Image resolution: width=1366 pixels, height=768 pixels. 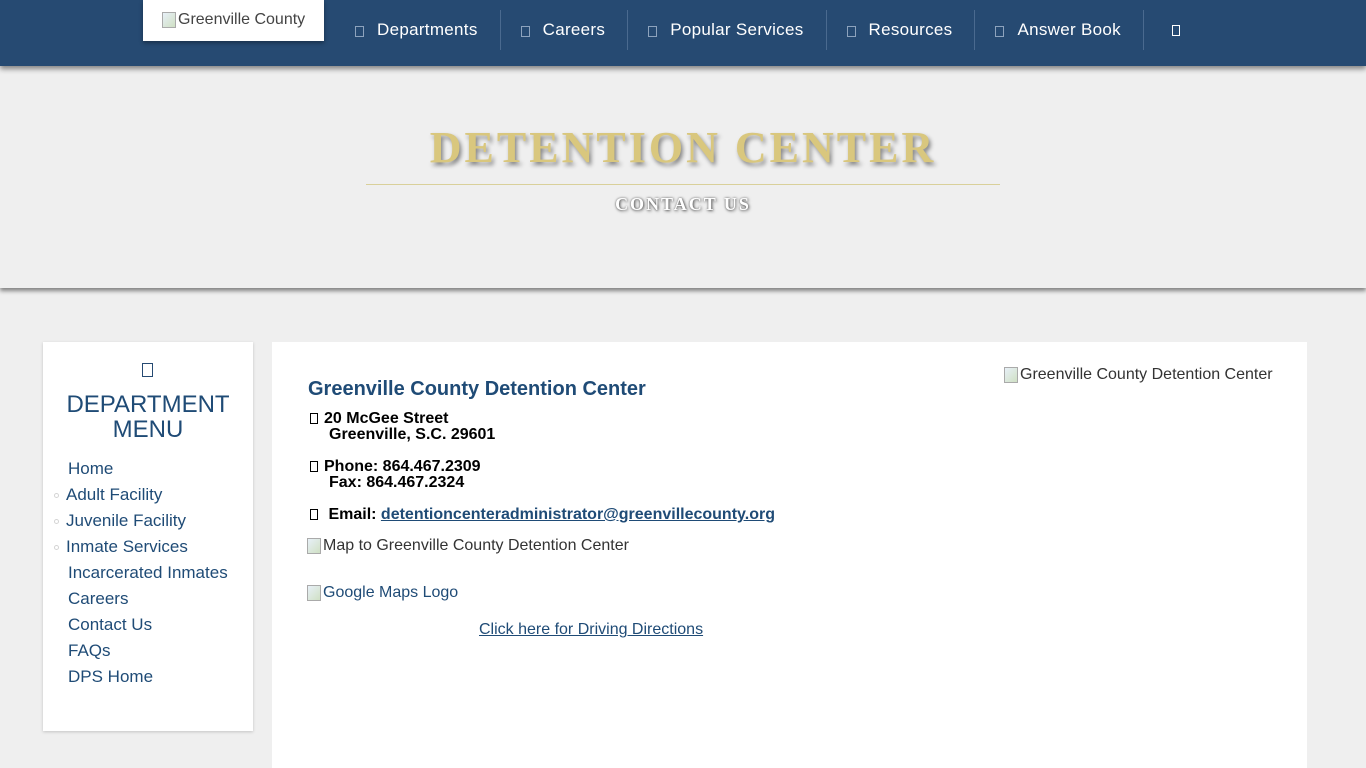 What do you see at coordinates (1000, 31) in the screenshot?
I see `book-icon` at bounding box center [1000, 31].